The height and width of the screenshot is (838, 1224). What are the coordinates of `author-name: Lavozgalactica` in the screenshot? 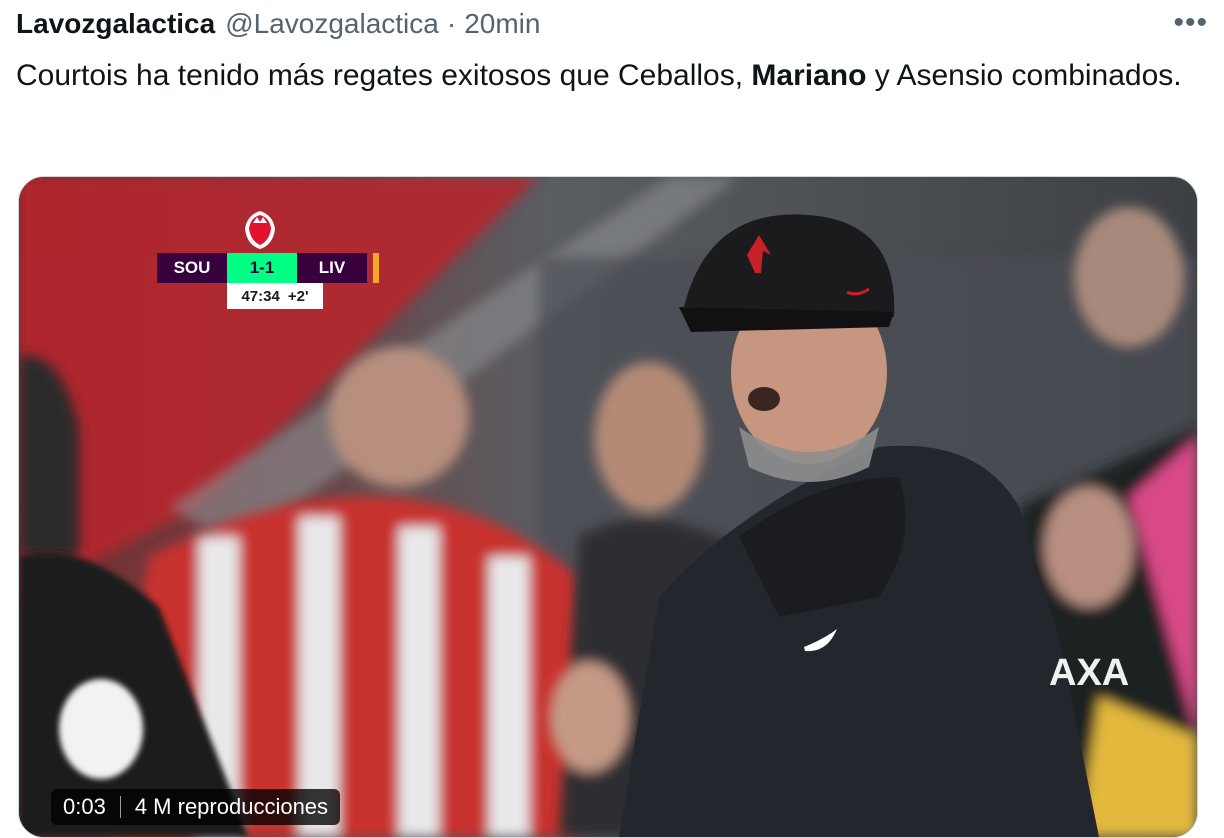 It's located at (115, 24).